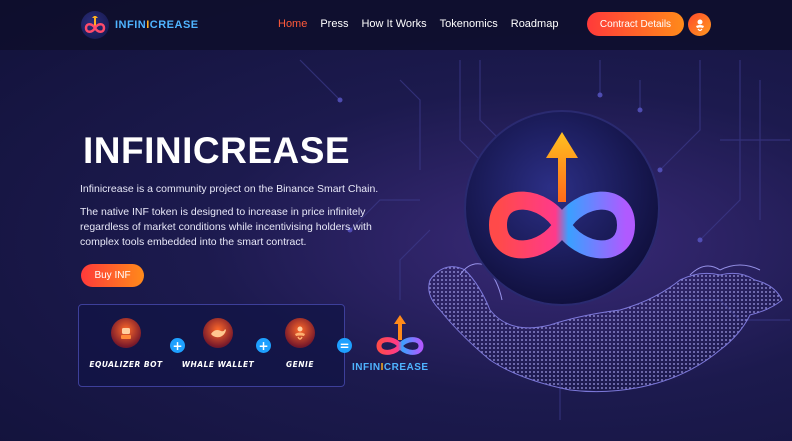 The width and height of the screenshot is (792, 441). What do you see at coordinates (174, 25) in the screenshot?
I see `brand-name-part3: CREASE` at bounding box center [174, 25].